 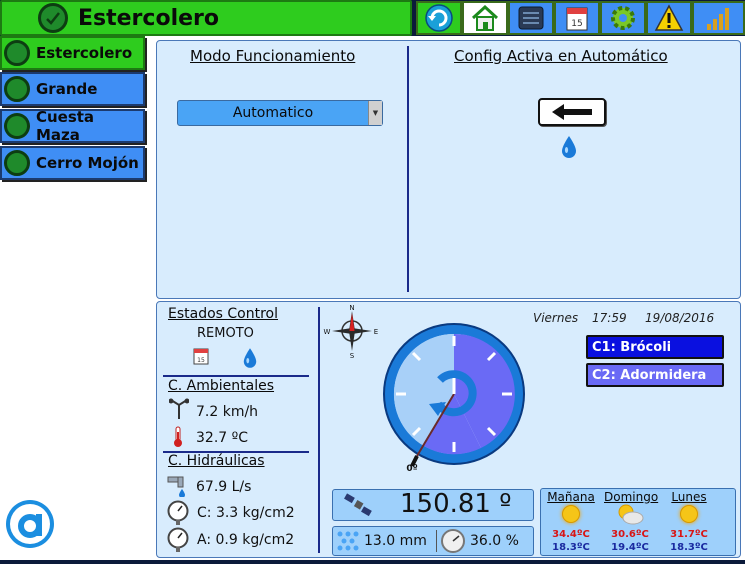 What do you see at coordinates (375, 113) in the screenshot?
I see `chevron-down-icon: ▼` at bounding box center [375, 113].